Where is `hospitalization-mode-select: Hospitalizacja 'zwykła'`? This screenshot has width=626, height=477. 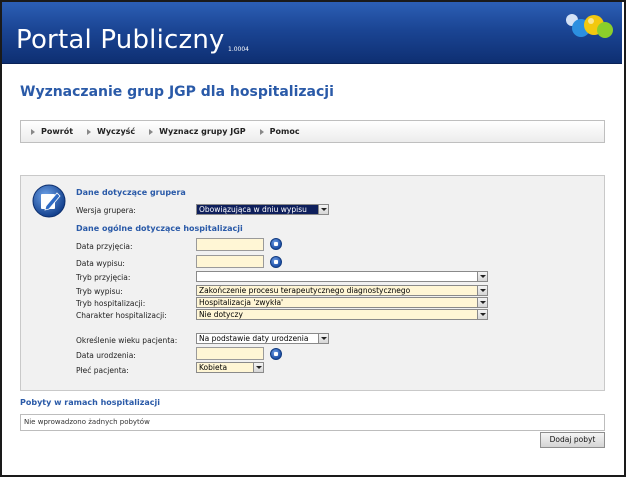 hospitalization-mode-select: Hospitalizacja 'zwykła' is located at coordinates (342, 302).